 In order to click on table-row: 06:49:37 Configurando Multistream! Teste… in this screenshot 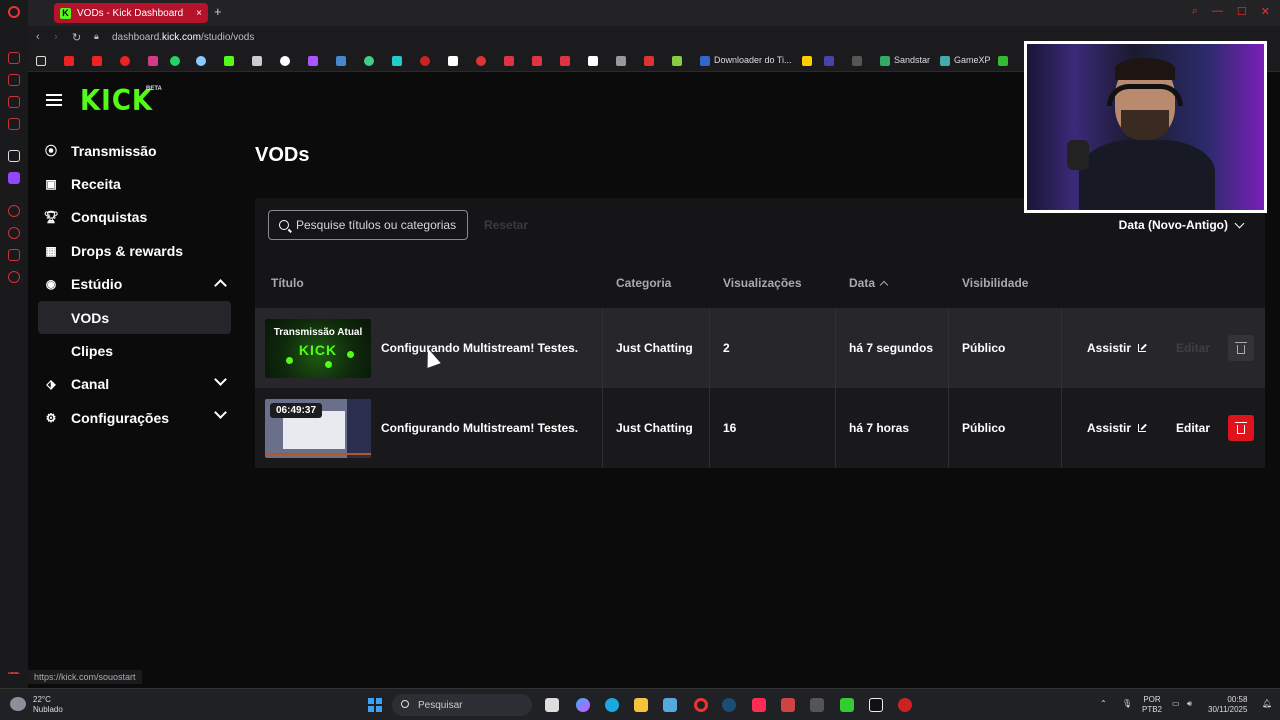, I will do `click(760, 428)`.